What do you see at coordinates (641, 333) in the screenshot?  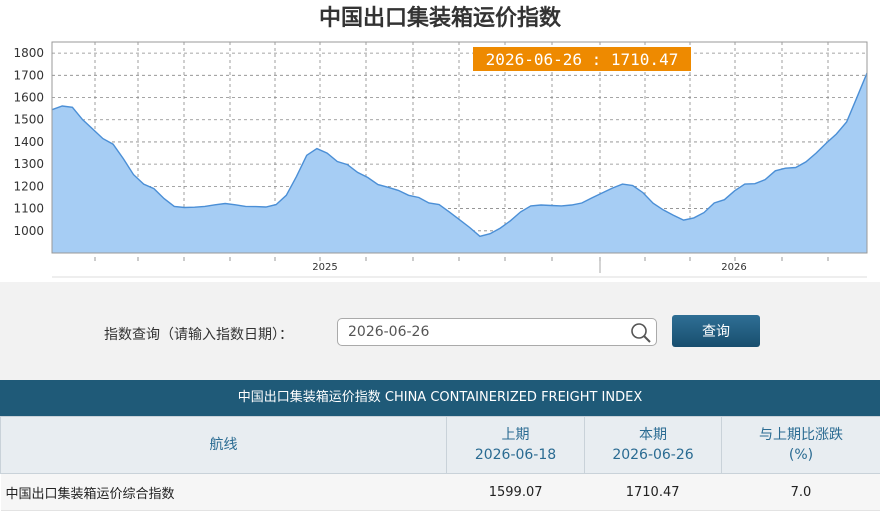 I see `search-icon` at bounding box center [641, 333].